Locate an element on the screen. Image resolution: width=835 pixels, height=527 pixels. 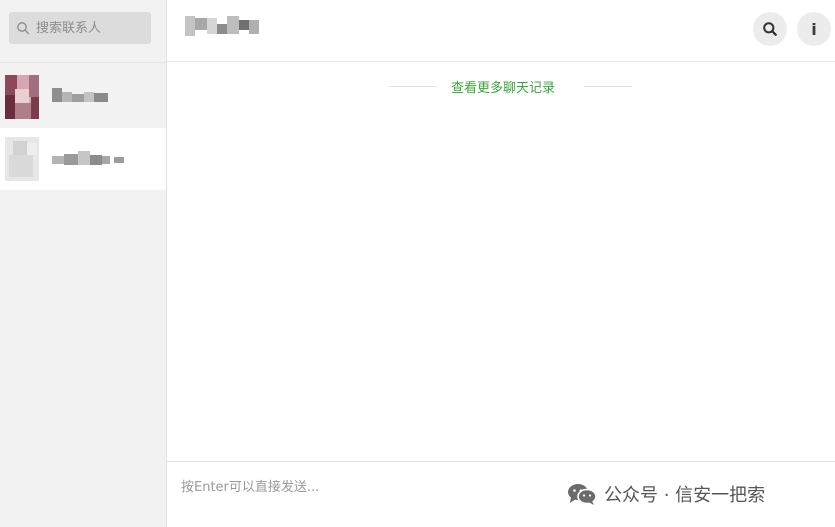
watermark-text: 公众号 · 信安一把索 is located at coordinates (685, 495).